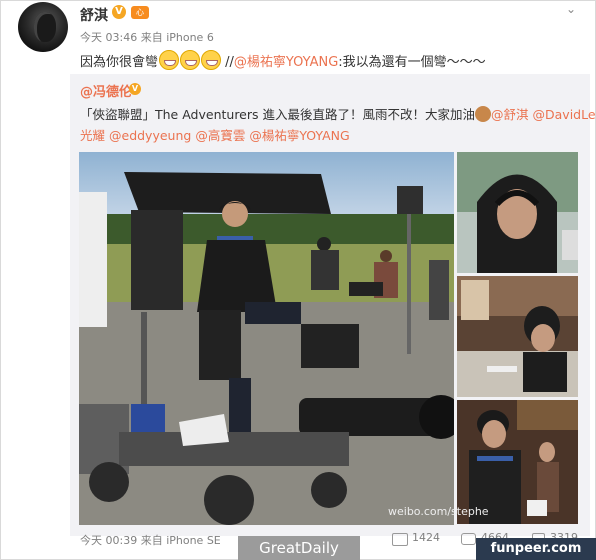 Image resolution: width=596 pixels, height=560 pixels. Describe the element at coordinates (468, 539) in the screenshot. I see `comment-icon` at that location.